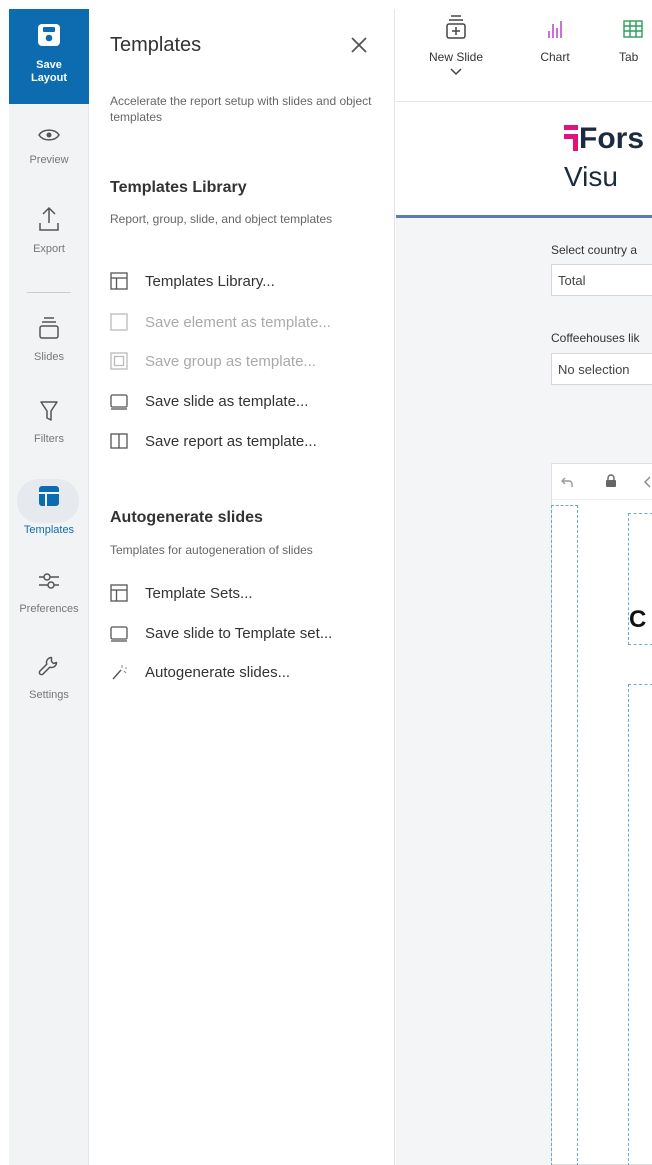  What do you see at coordinates (211, 550) in the screenshot?
I see `autogen-section-description: Templates for autogeneration of slides` at bounding box center [211, 550].